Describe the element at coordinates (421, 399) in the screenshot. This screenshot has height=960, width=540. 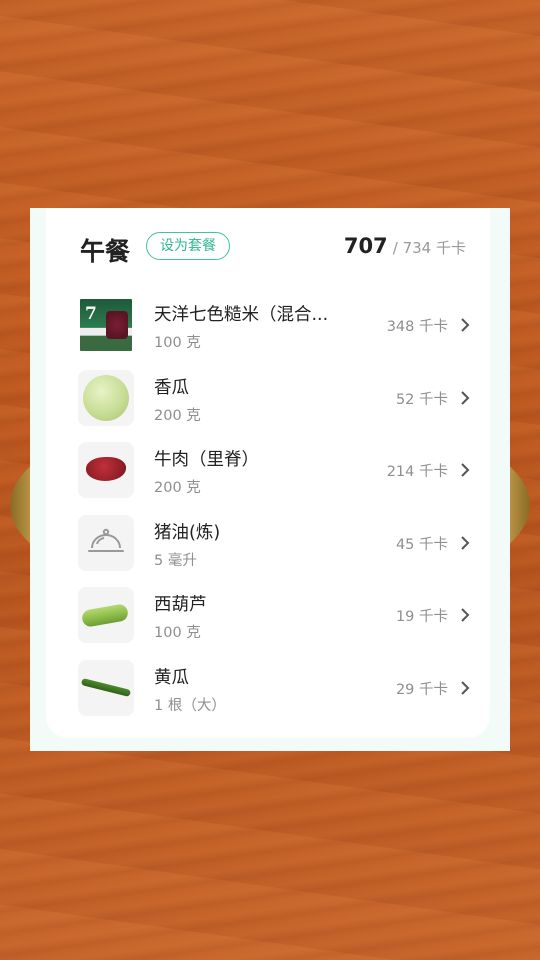
I see `food-calories: 52 千卡` at that location.